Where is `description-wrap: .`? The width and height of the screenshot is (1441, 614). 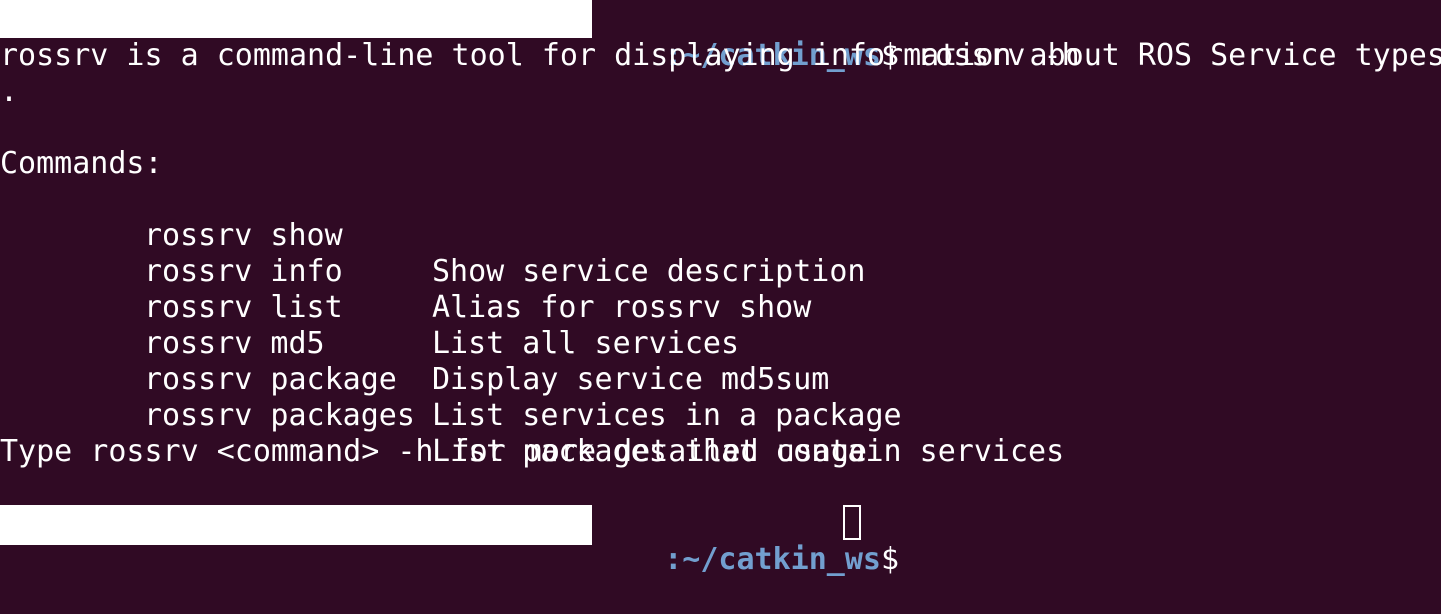 description-wrap: . is located at coordinates (9, 91).